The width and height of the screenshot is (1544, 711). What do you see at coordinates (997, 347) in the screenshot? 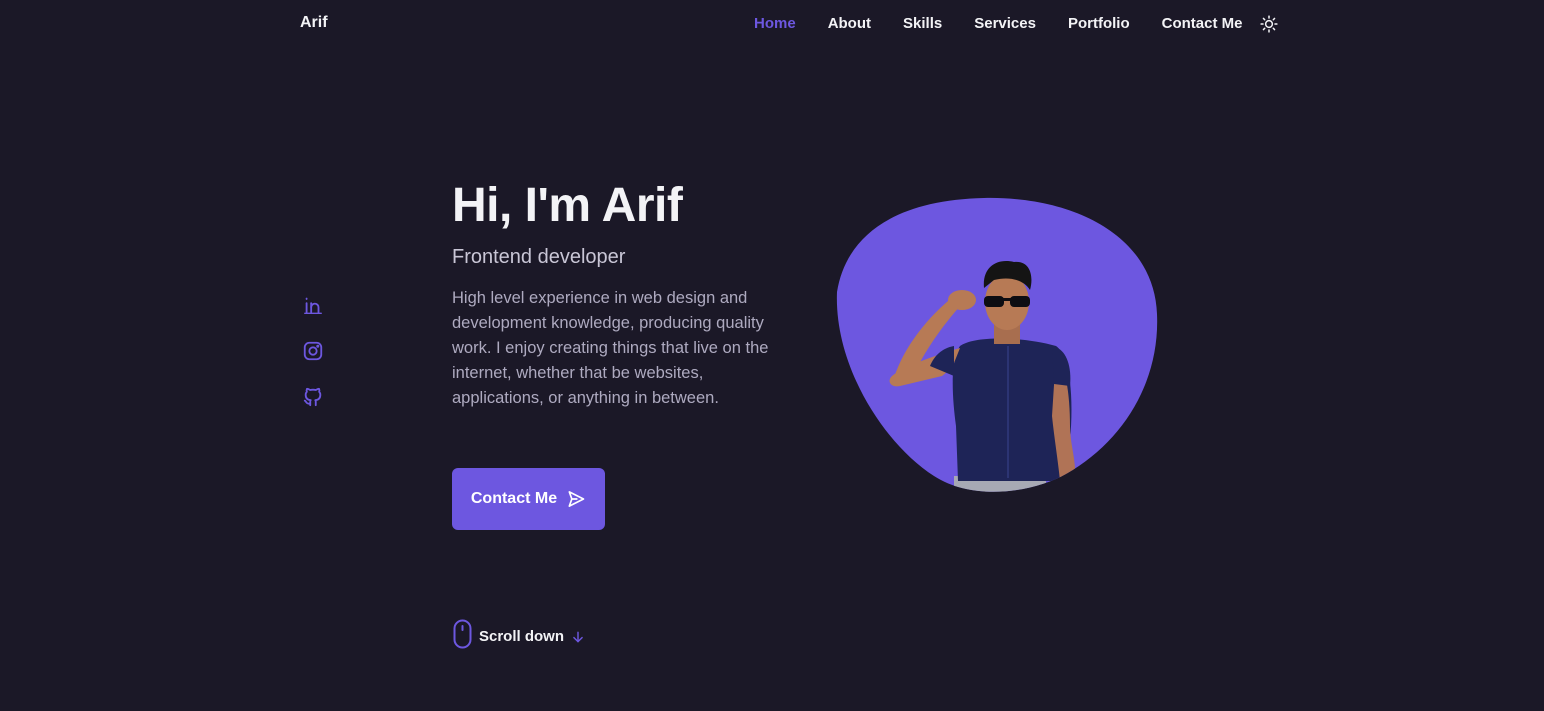
I see `hero-image` at bounding box center [997, 347].